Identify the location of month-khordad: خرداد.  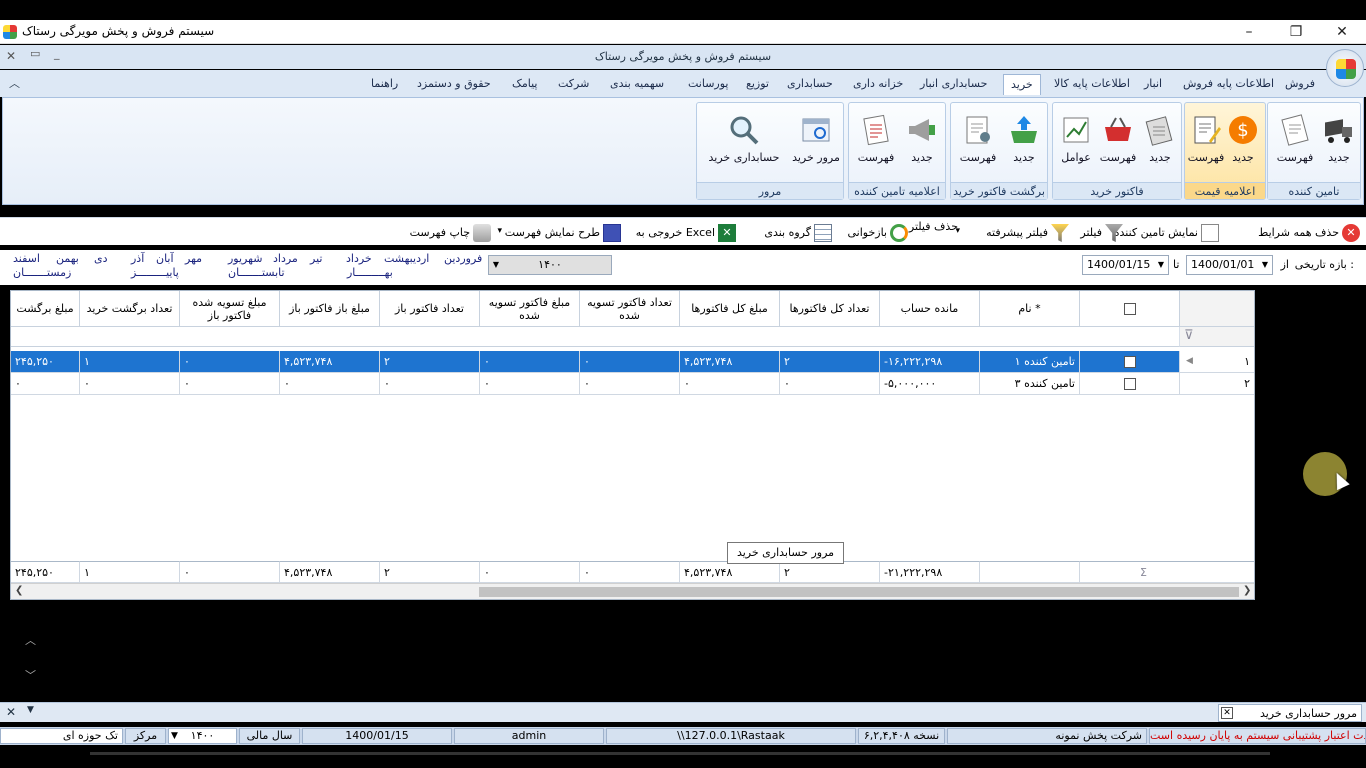
(359, 258).